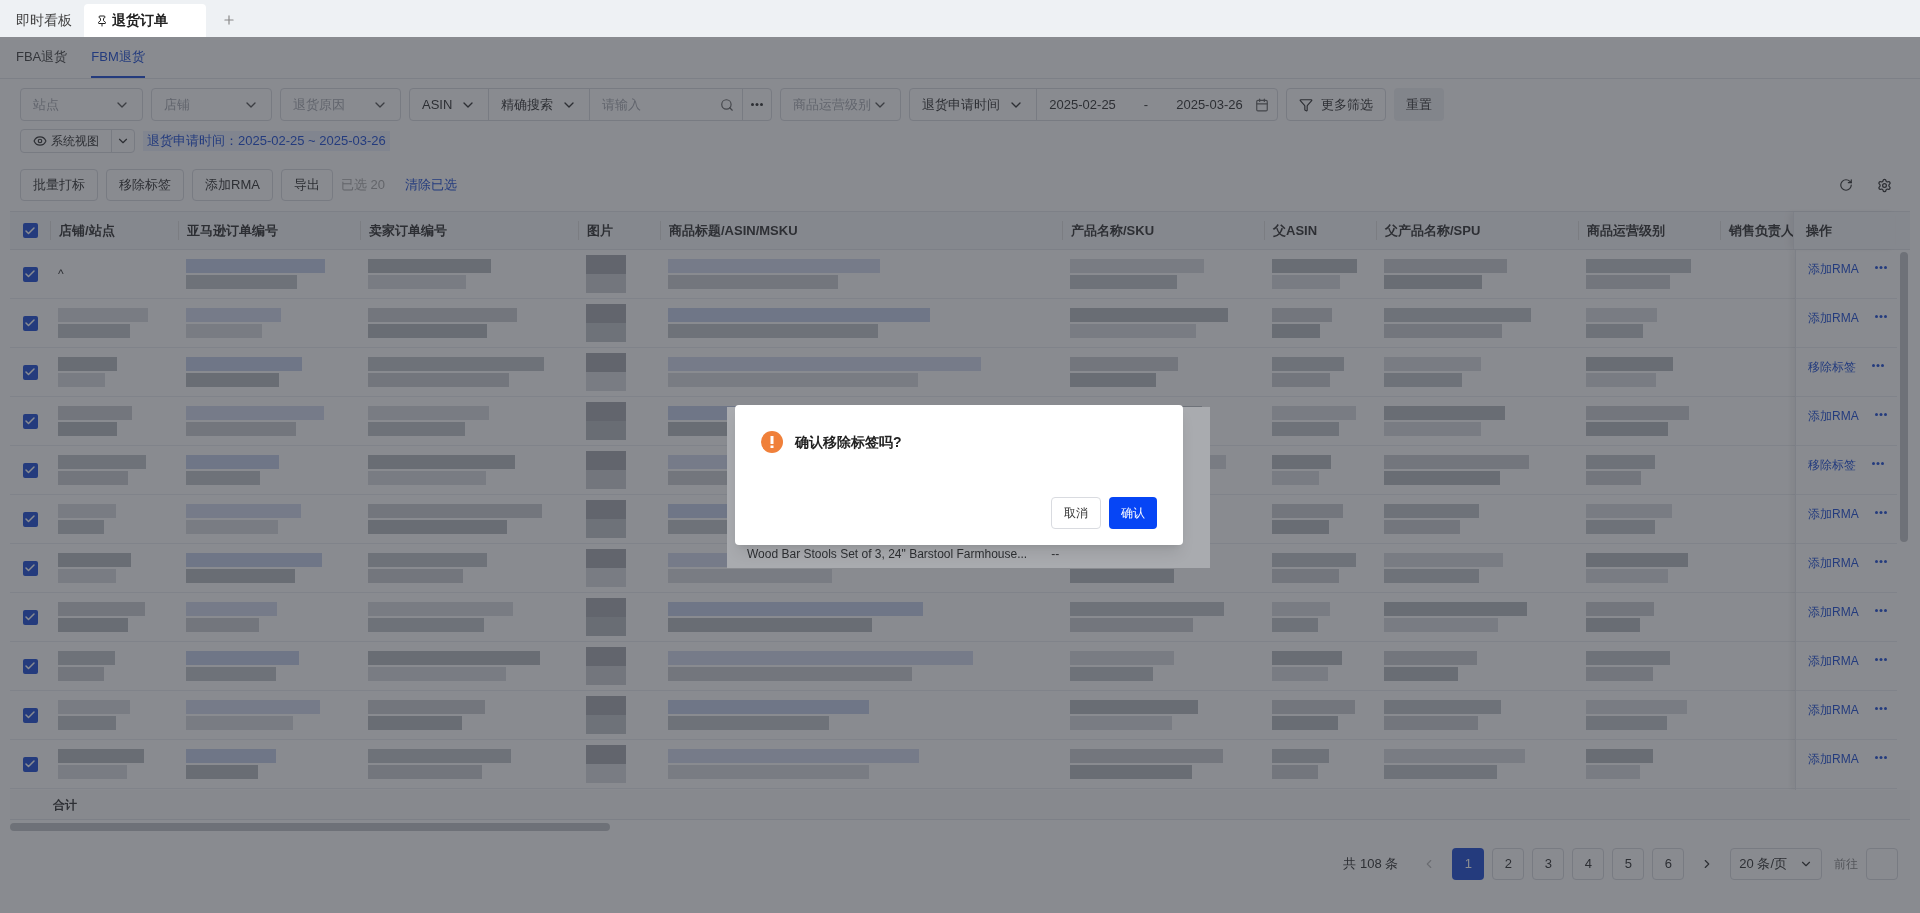 The image size is (1920, 913). What do you see at coordinates (232, 230) in the screenshot?
I see `column-header: 亚马逊订单编号` at bounding box center [232, 230].